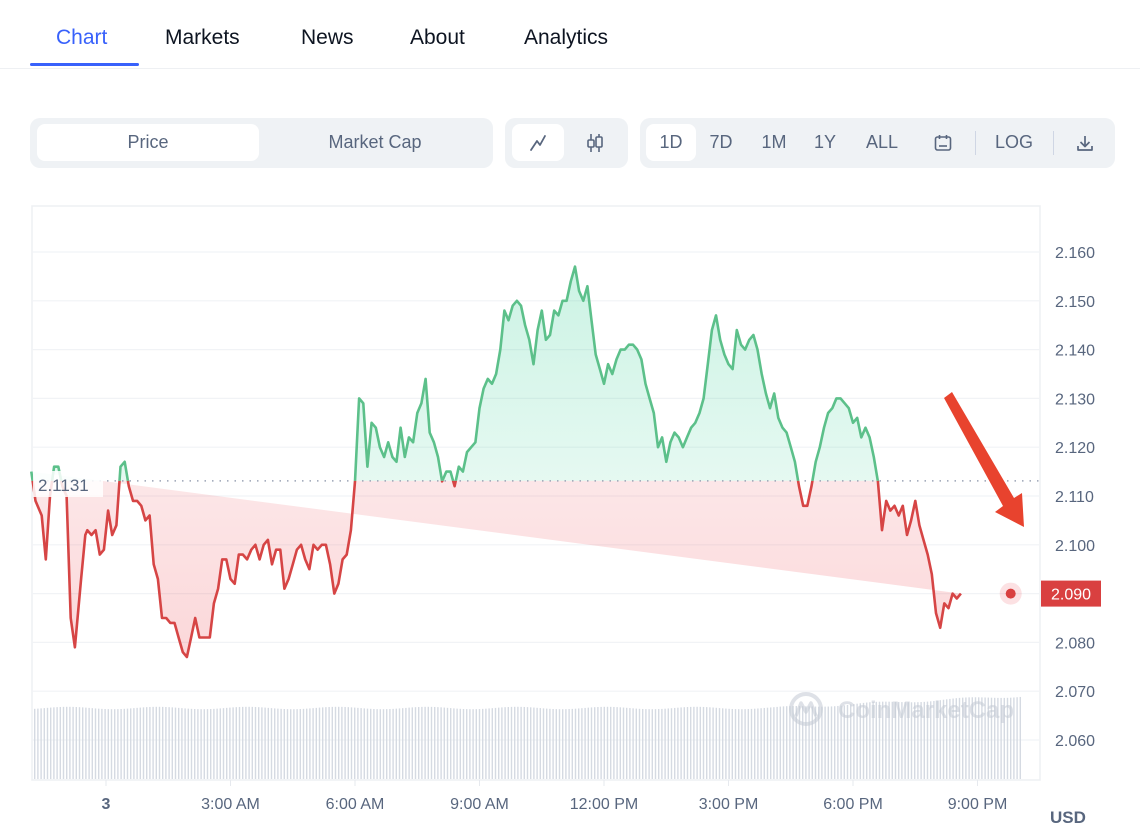 The width and height of the screenshot is (1140, 834). Describe the element at coordinates (1075, 302) in the screenshot. I see `y-tick-label: 2.150` at that location.